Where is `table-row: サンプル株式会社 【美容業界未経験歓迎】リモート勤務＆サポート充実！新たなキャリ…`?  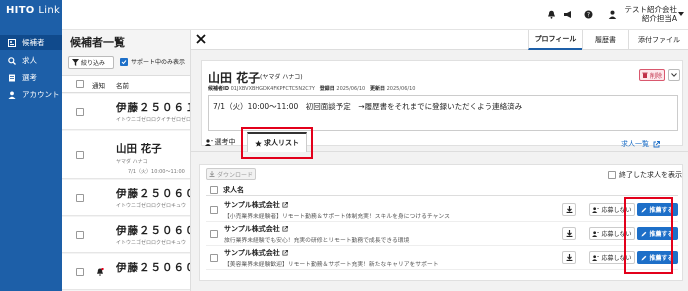 table-row: サンプル株式会社 【美容業界未経験歓迎】リモート勤務＆サポート充実！新たなキャリ… is located at coordinates (442, 258).